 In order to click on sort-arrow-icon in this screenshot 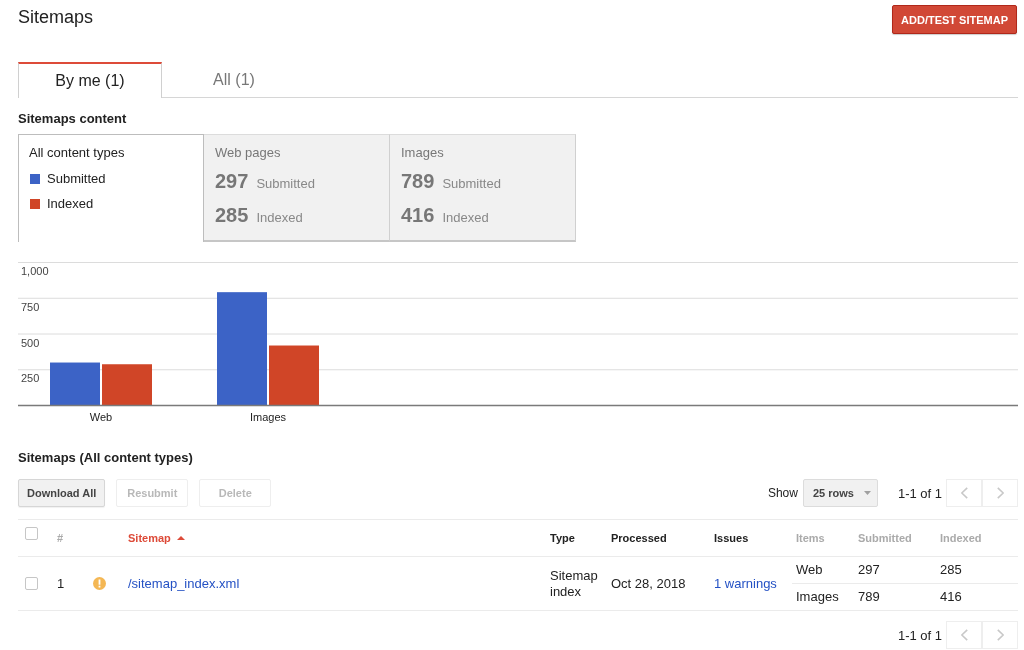, I will do `click(180, 538)`.